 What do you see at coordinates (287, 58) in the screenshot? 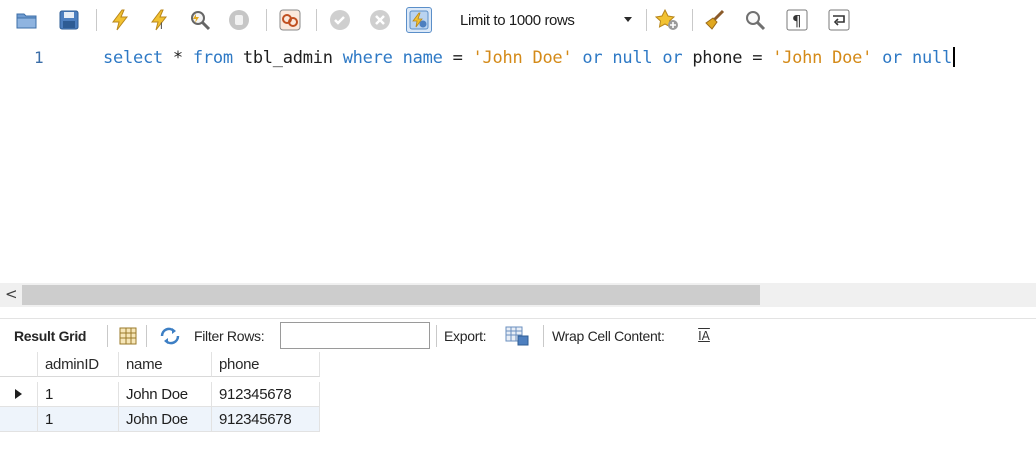
I see `sql-text: tbl_admin` at bounding box center [287, 58].